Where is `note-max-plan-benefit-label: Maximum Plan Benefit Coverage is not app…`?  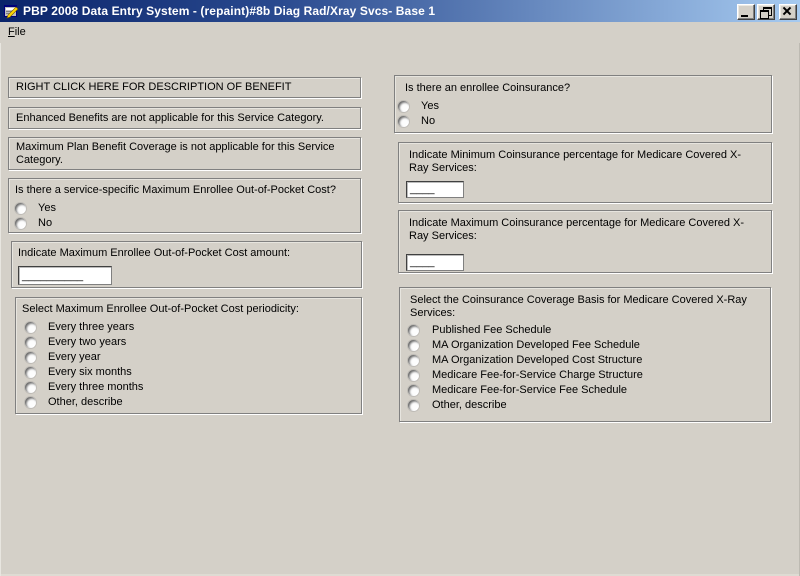 note-max-plan-benefit-label: Maximum Plan Benefit Coverage is not app… is located at coordinates (175, 153).